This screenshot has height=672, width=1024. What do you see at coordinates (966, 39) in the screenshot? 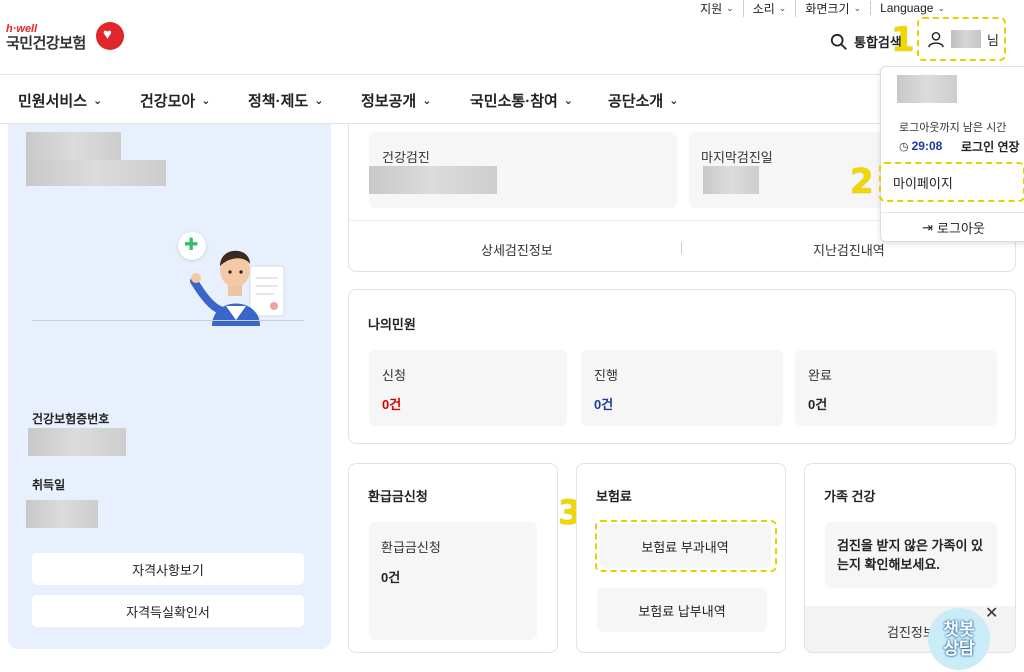
I see `user-name-blurred` at bounding box center [966, 39].